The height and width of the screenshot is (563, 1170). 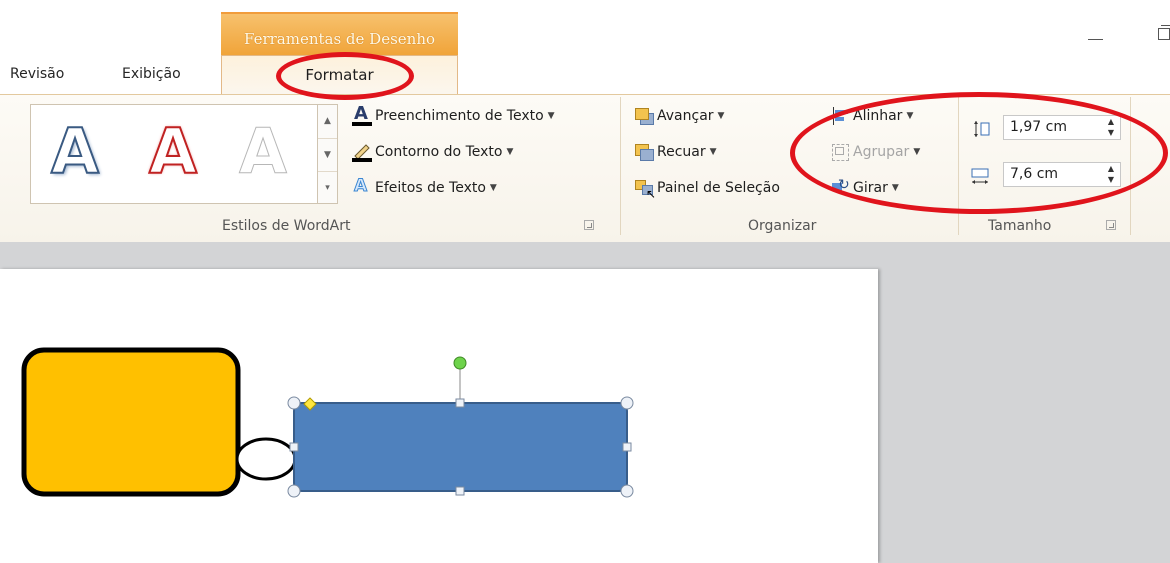 What do you see at coordinates (459, 116) in the screenshot?
I see `text-fill-label: Preenchimento de Texto` at bounding box center [459, 116].